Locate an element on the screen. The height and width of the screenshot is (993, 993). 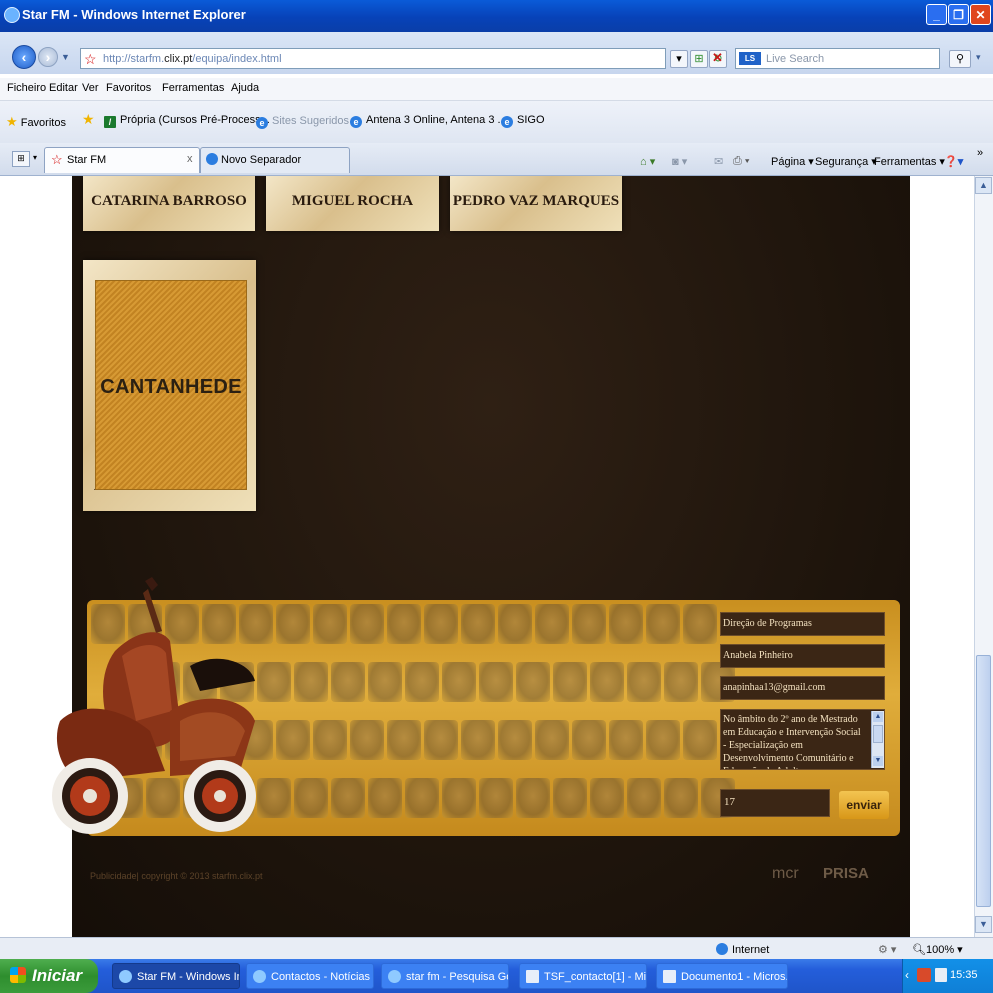
team-card: CATARINA BARROSO is located at coordinates (169, 203).